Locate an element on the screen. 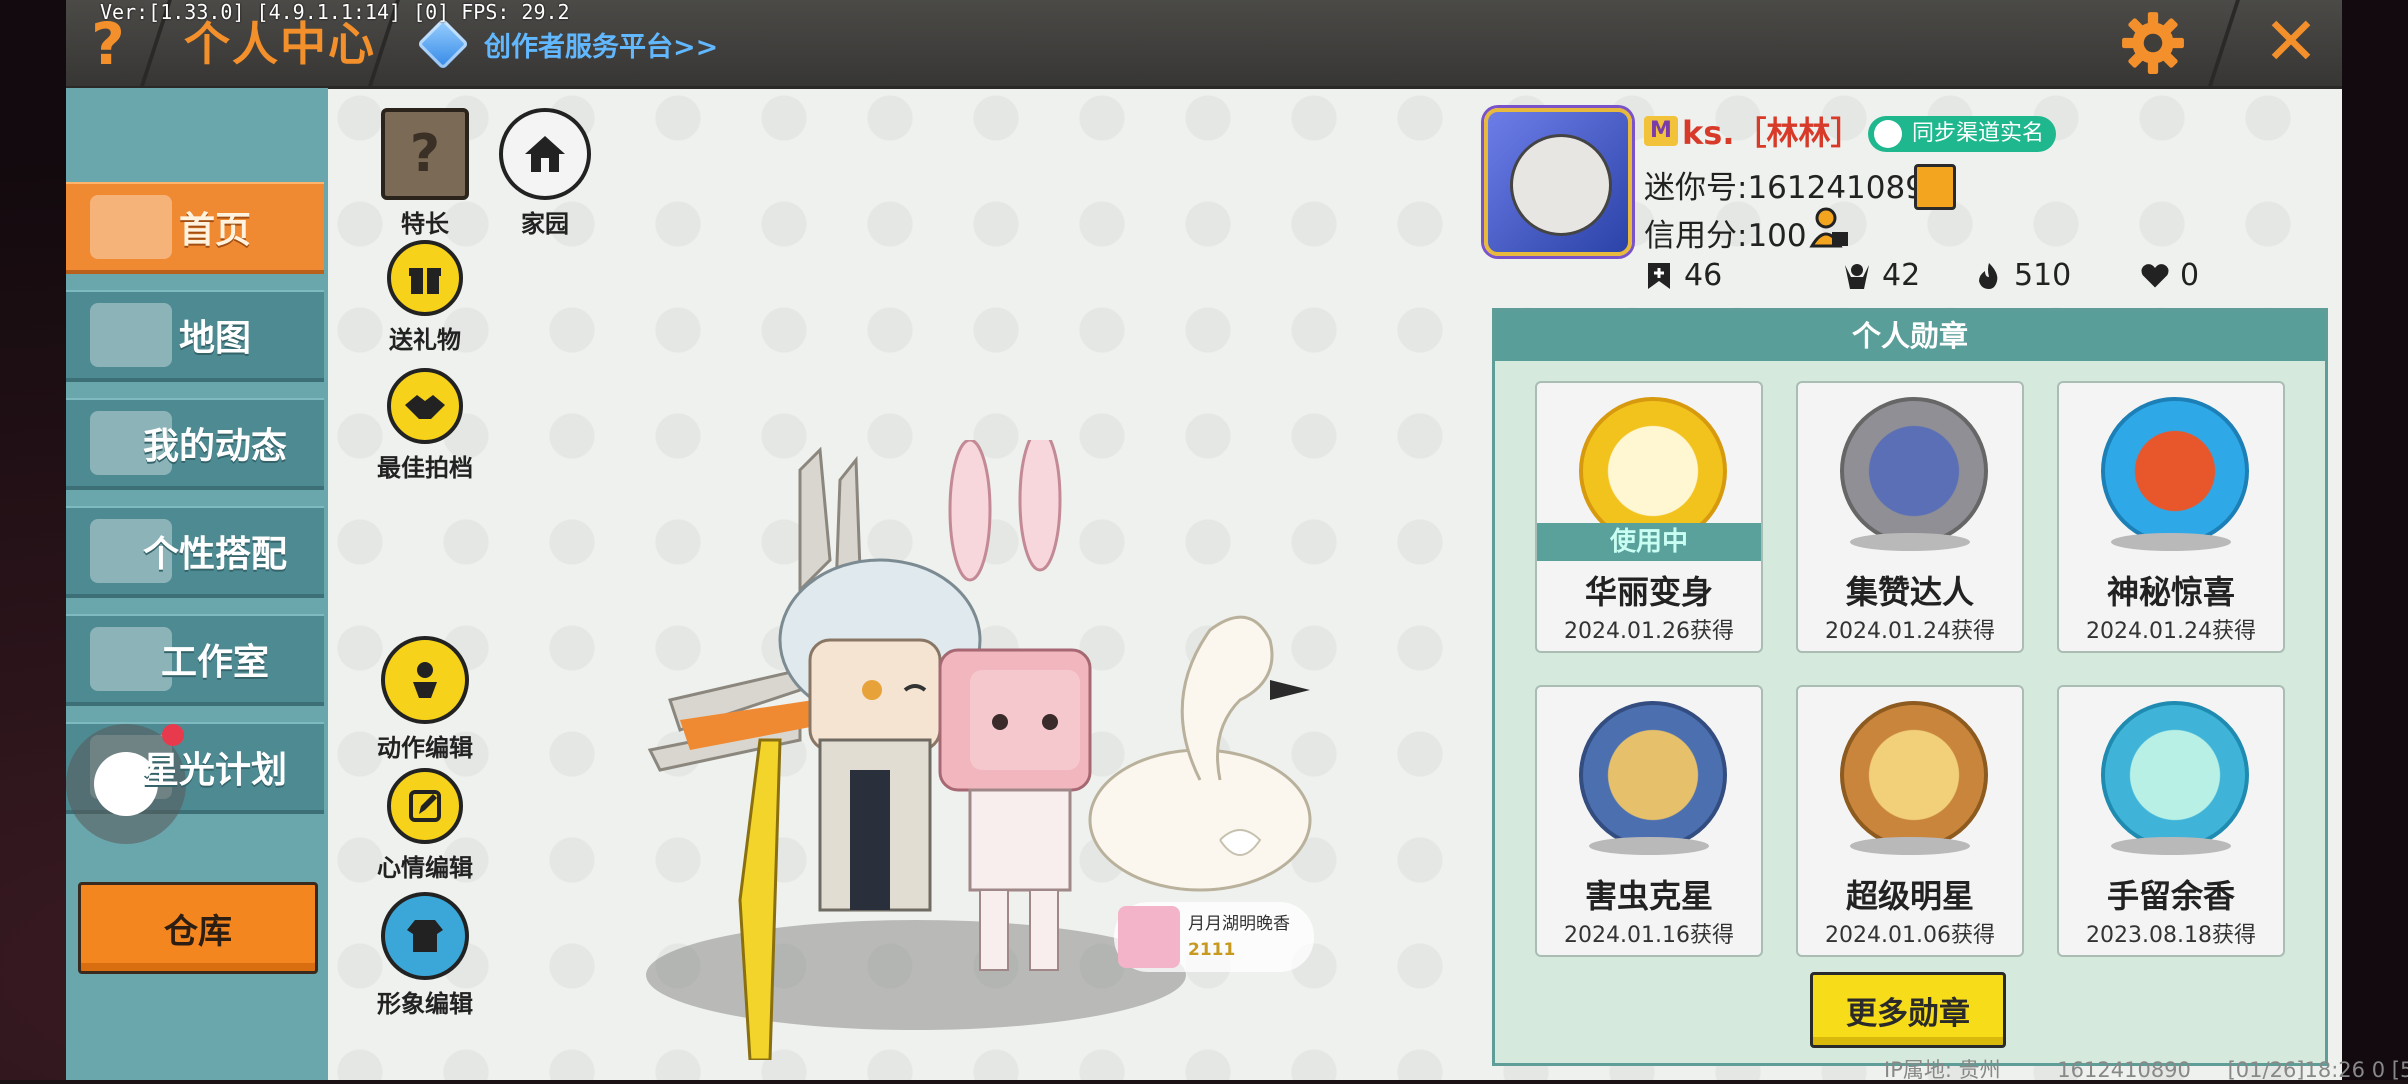 The image size is (2408, 1084). medal-name: 集赞达人 is located at coordinates (1909, 592).